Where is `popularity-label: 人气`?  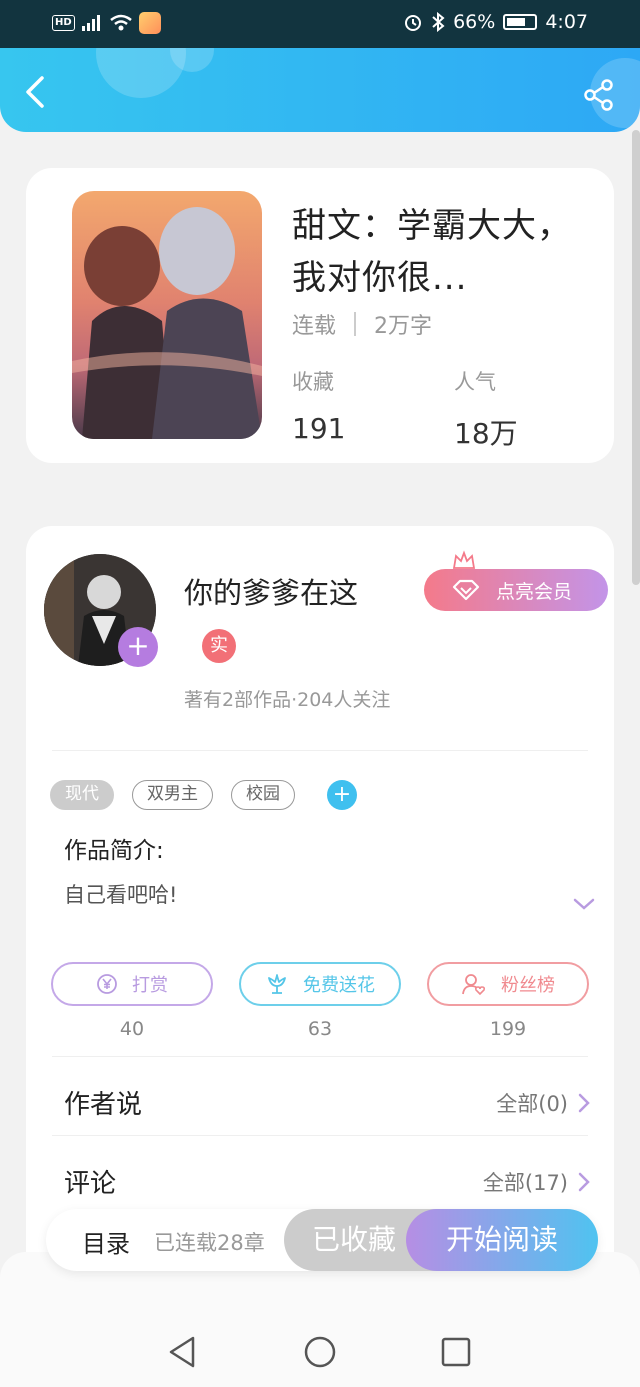 popularity-label: 人气 is located at coordinates (475, 382).